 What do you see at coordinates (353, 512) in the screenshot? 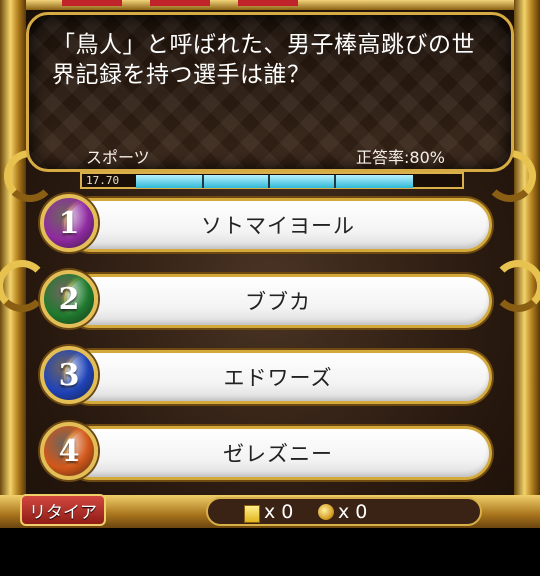
I see `coin-count: x 0` at bounding box center [353, 512].